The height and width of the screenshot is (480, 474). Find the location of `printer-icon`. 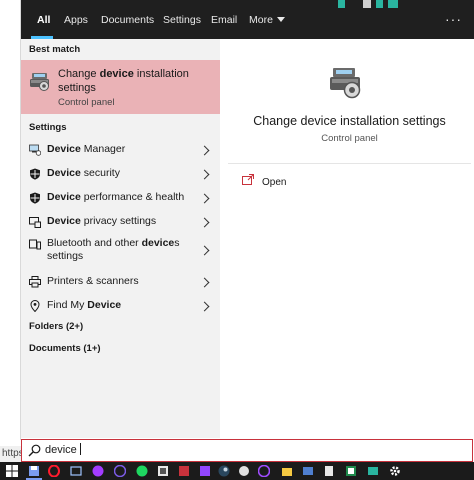

printer-icon is located at coordinates (35, 282).